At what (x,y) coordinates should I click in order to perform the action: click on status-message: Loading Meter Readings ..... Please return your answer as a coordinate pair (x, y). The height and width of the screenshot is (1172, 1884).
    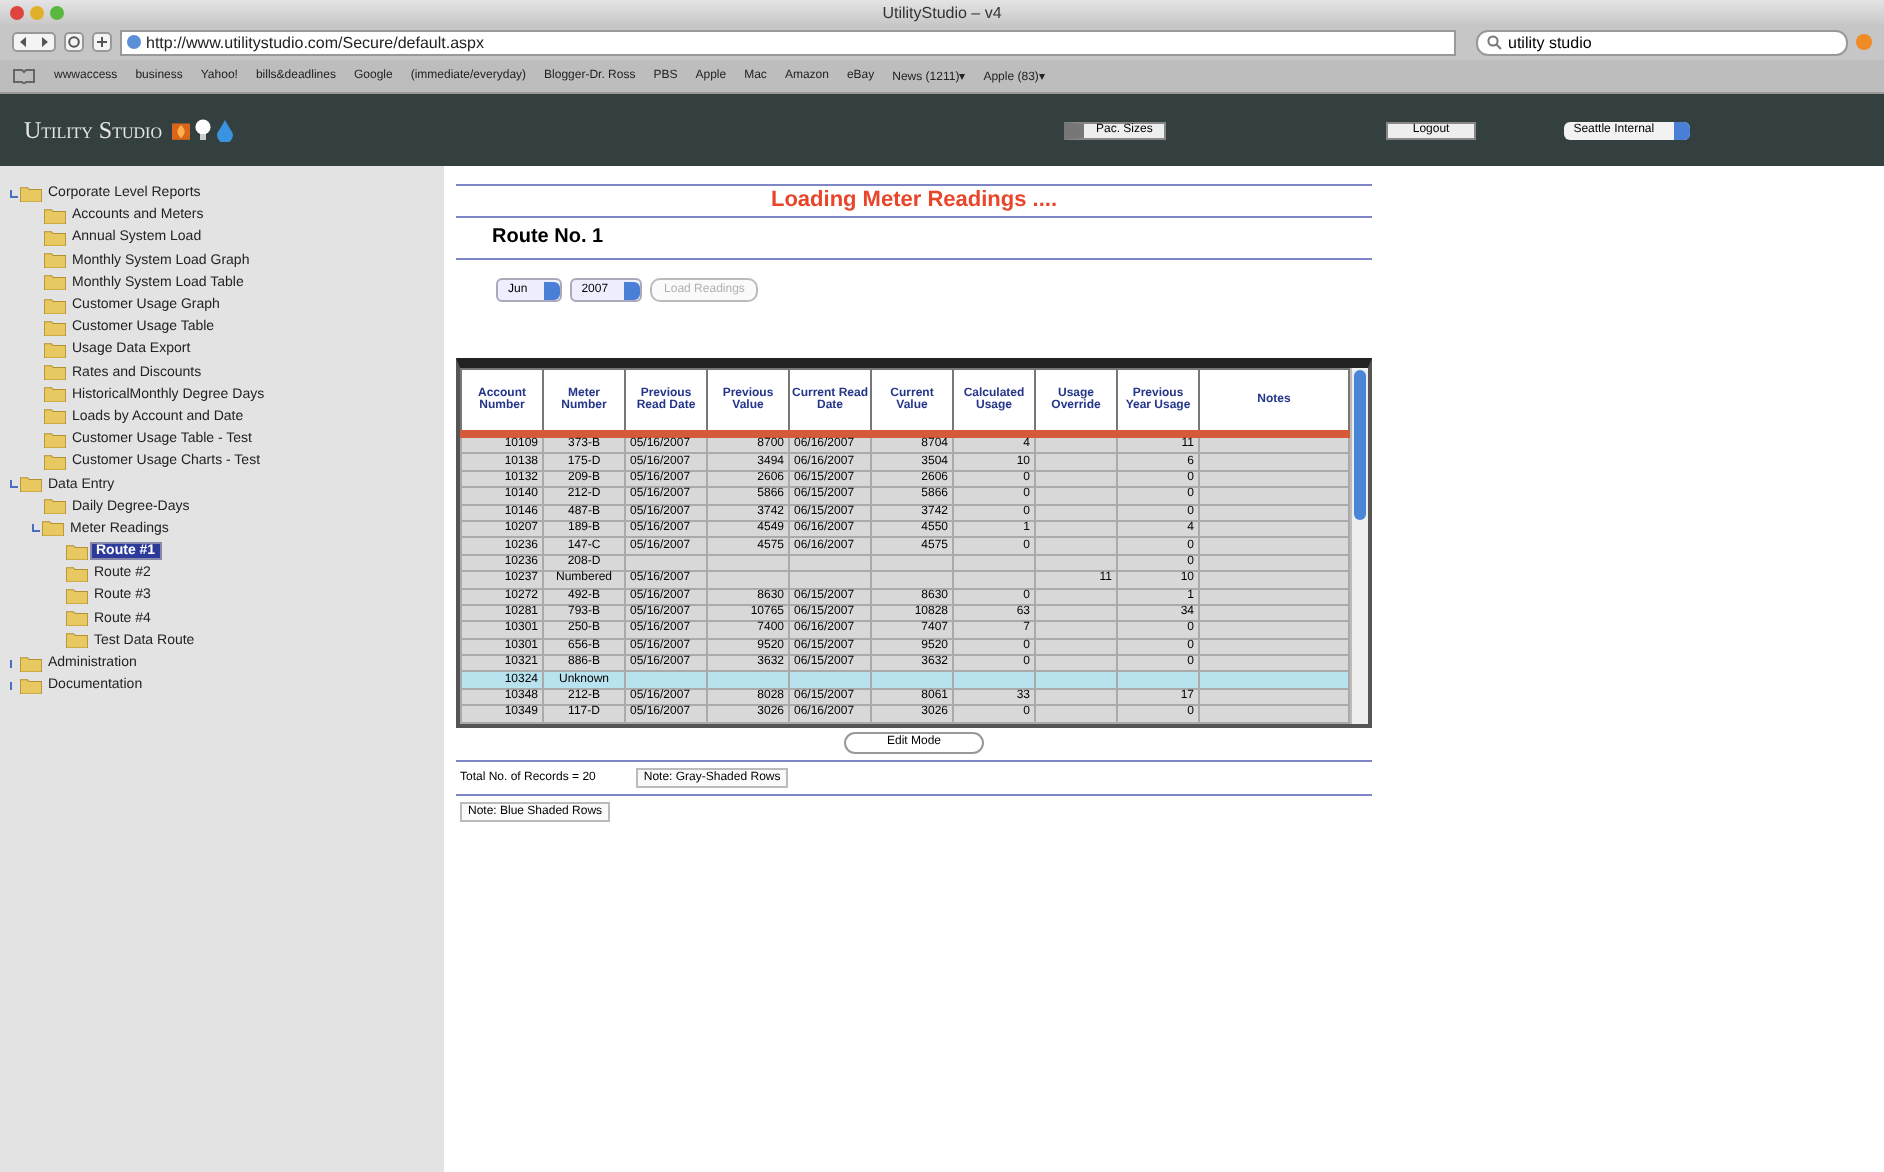
    Looking at the image, I should click on (914, 201).